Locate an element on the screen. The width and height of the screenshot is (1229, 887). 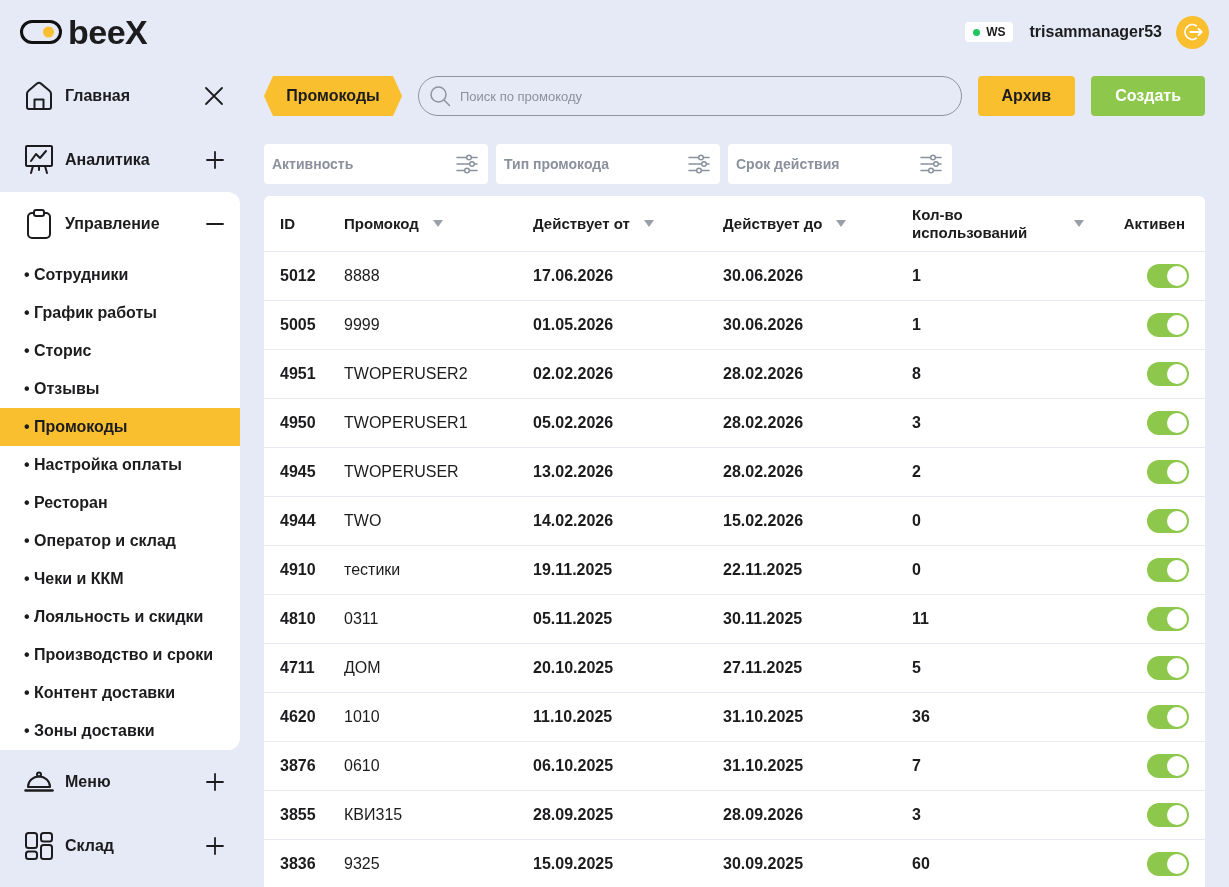
nav-subitem: • Оператор и склад is located at coordinates (120, 541).